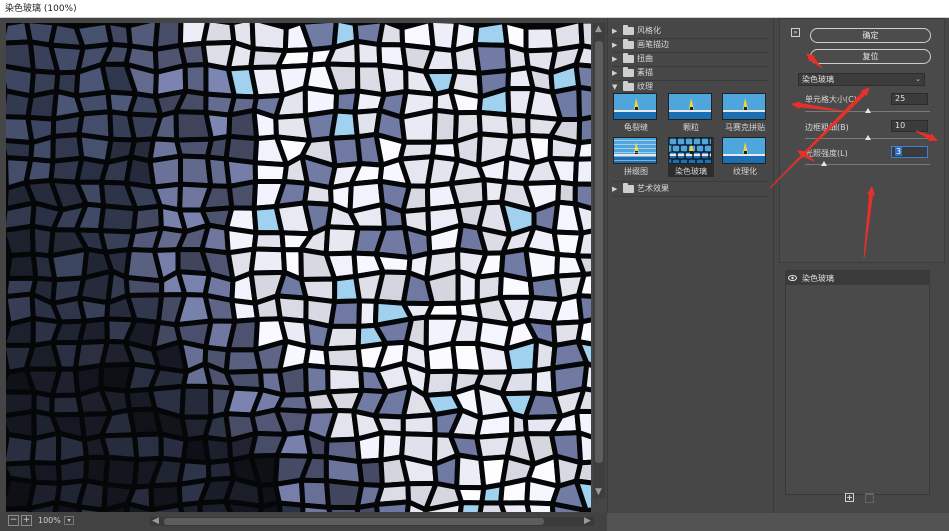 Image resolution: width=949 pixels, height=531 pixels. I want to click on divider, so click(690, 196).